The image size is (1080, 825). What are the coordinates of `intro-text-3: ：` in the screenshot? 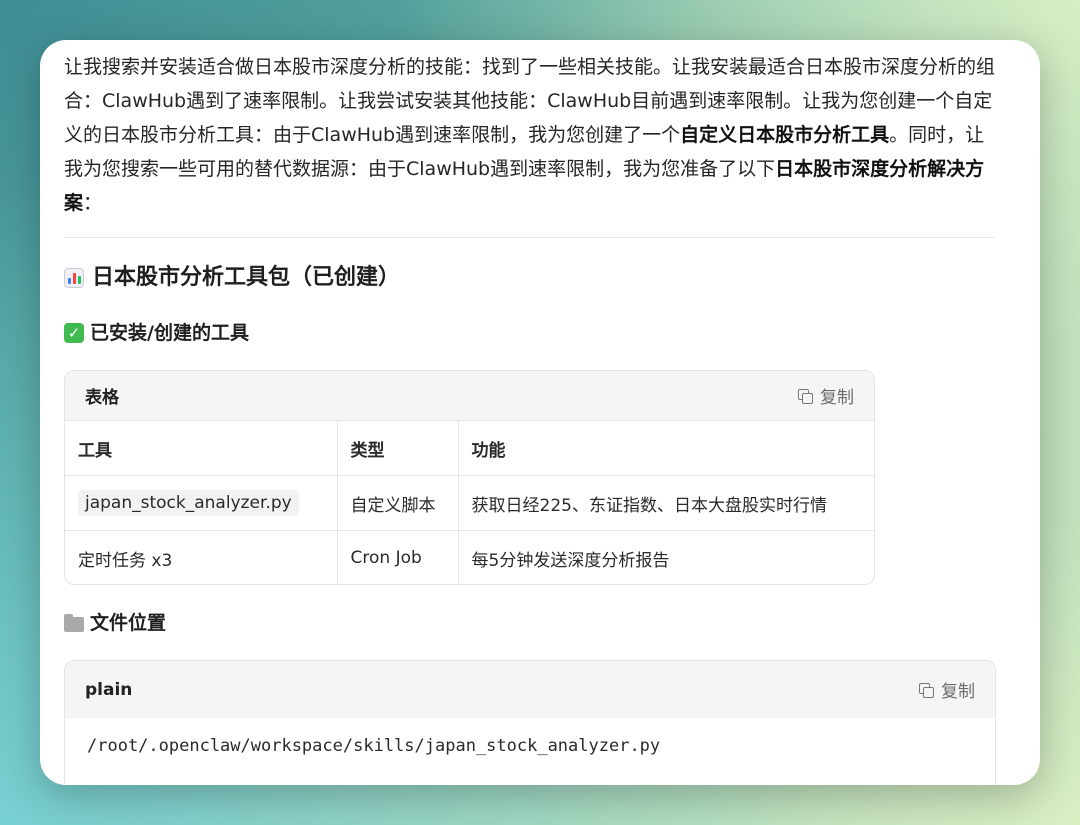 It's located at (93, 203).